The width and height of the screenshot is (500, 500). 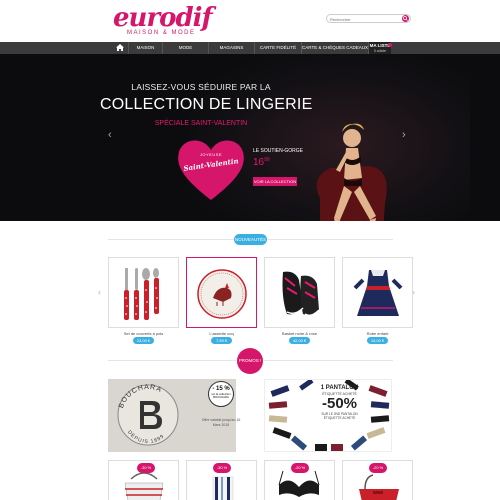 I want to click on pantalon-line4: ÉTIQUETTE ACHETÉ, so click(x=339, y=418).